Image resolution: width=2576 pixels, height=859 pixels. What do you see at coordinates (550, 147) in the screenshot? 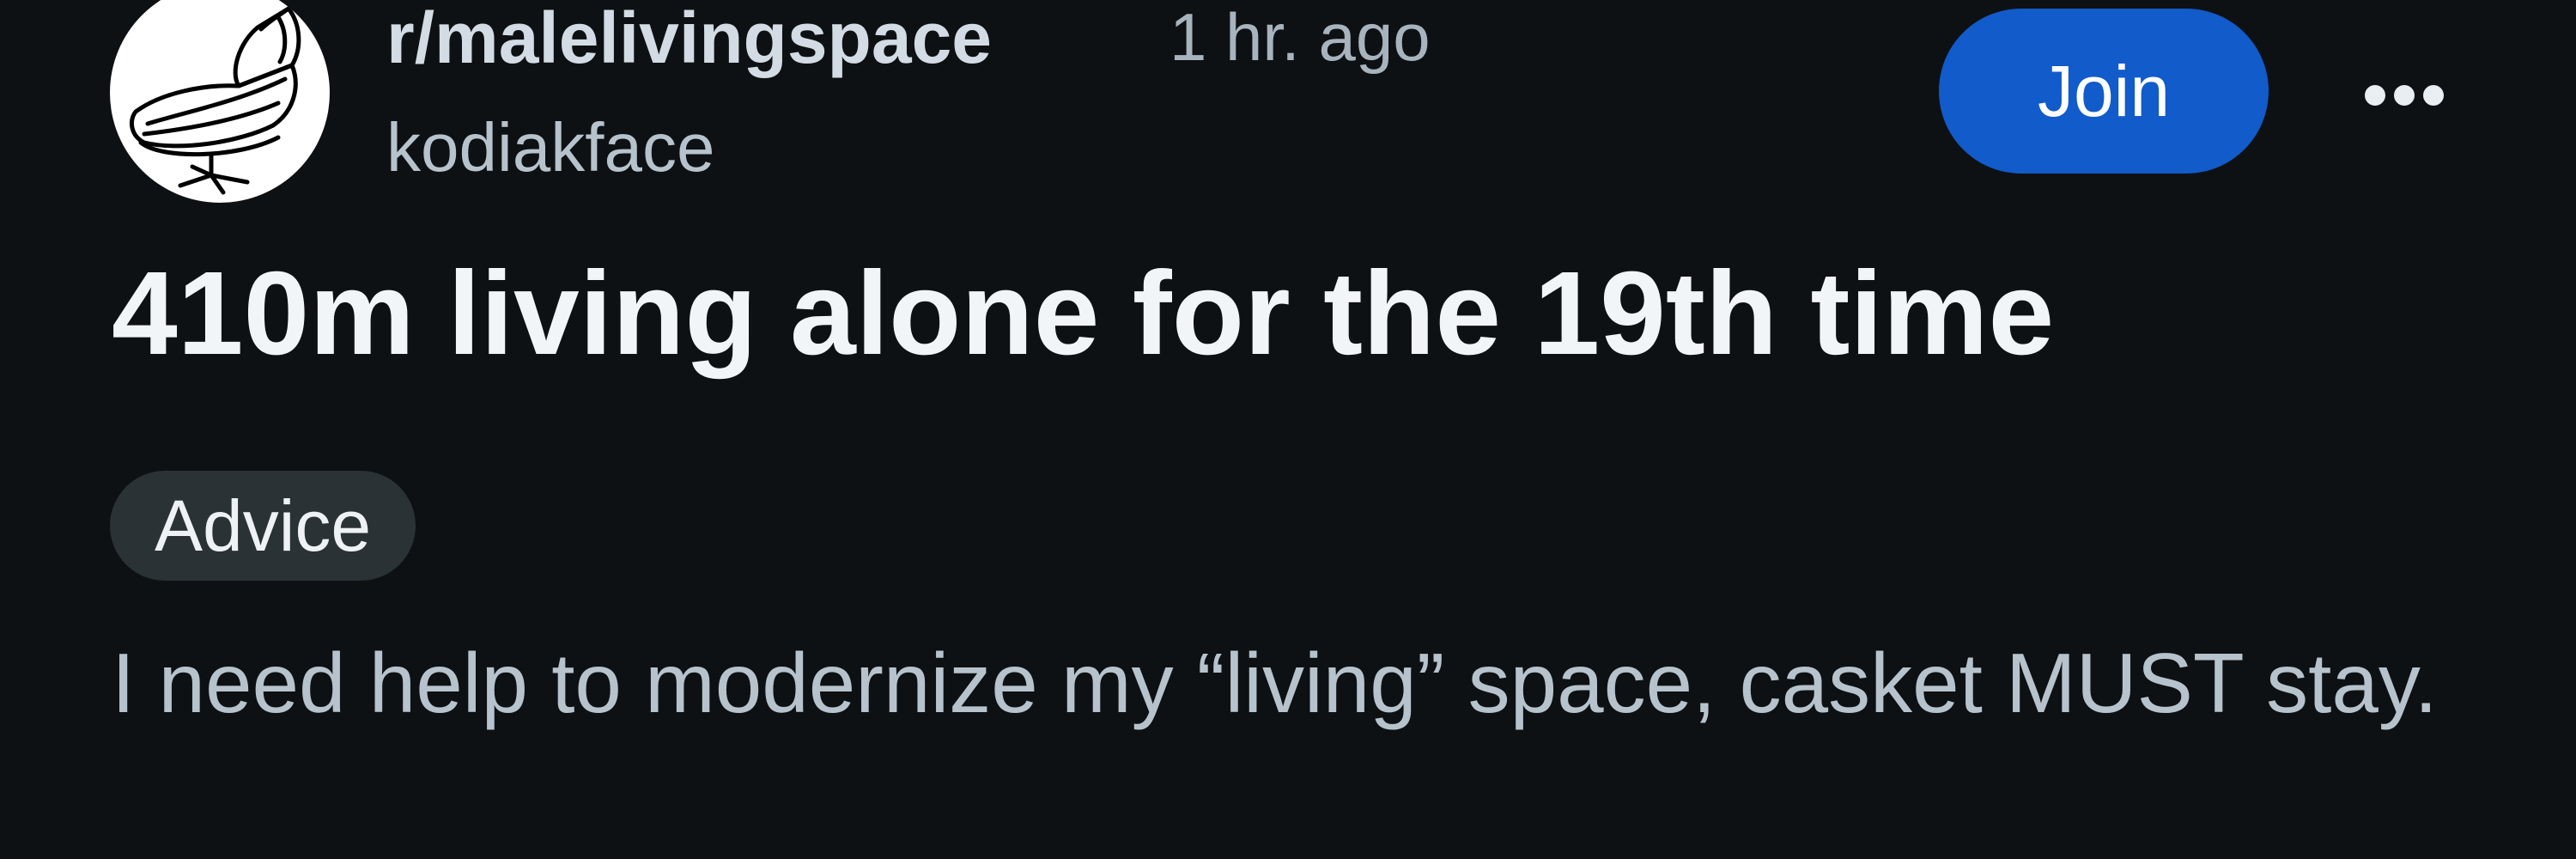
I see `post-author: kodiakface` at bounding box center [550, 147].